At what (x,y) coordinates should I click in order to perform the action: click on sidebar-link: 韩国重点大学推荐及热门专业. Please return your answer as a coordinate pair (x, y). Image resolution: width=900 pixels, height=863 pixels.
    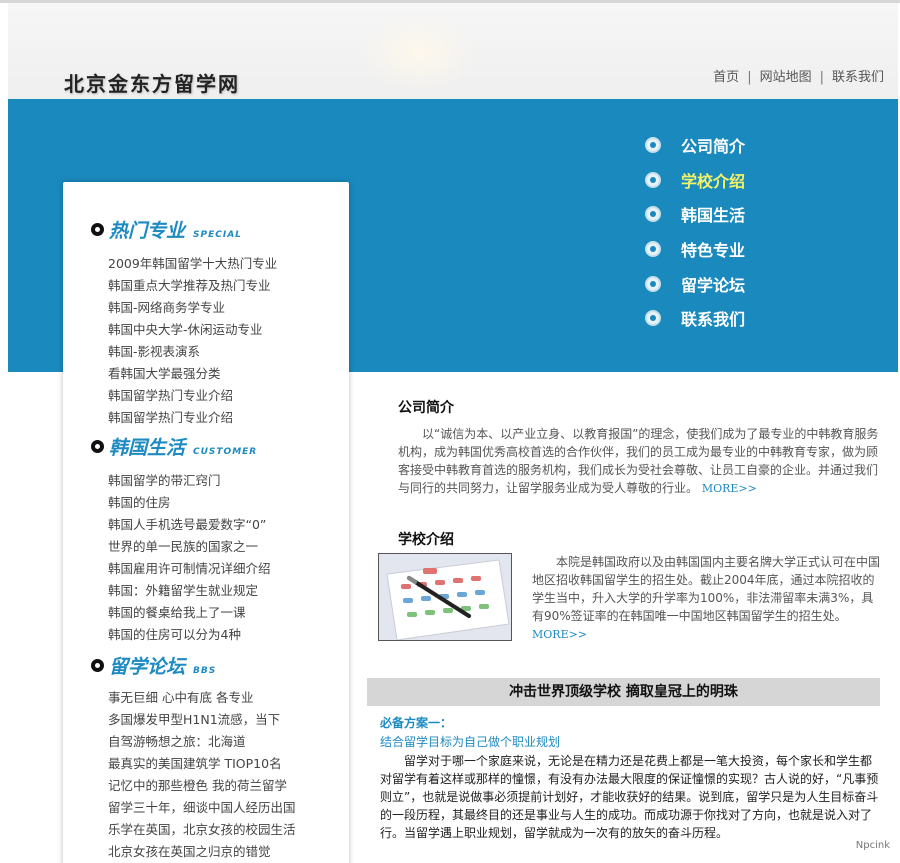
    Looking at the image, I should click on (192, 286).